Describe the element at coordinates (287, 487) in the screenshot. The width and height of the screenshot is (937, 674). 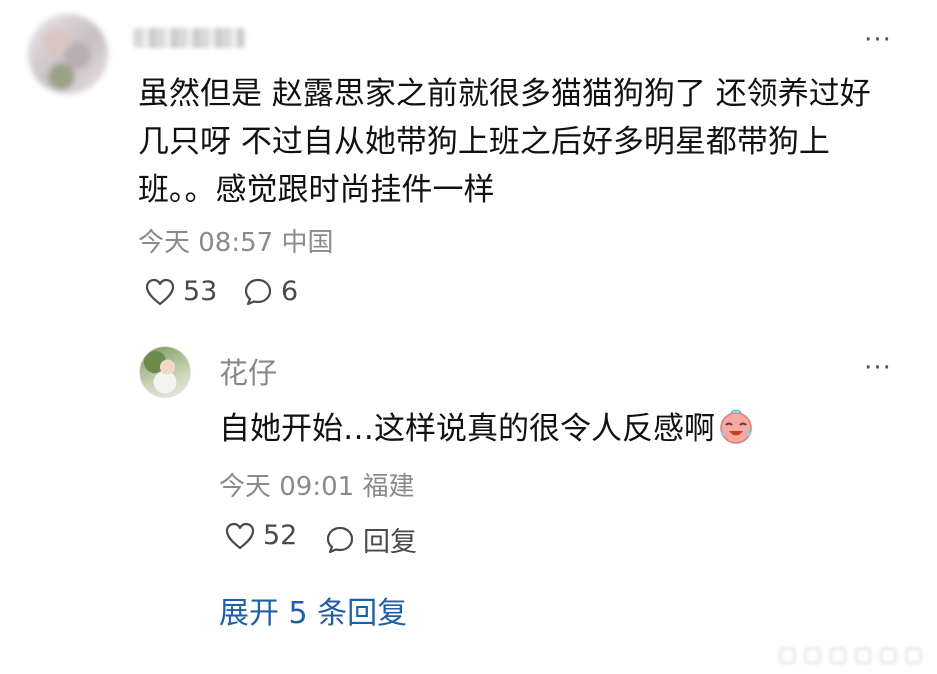
I see `reply-time: 今天 09:01` at that location.